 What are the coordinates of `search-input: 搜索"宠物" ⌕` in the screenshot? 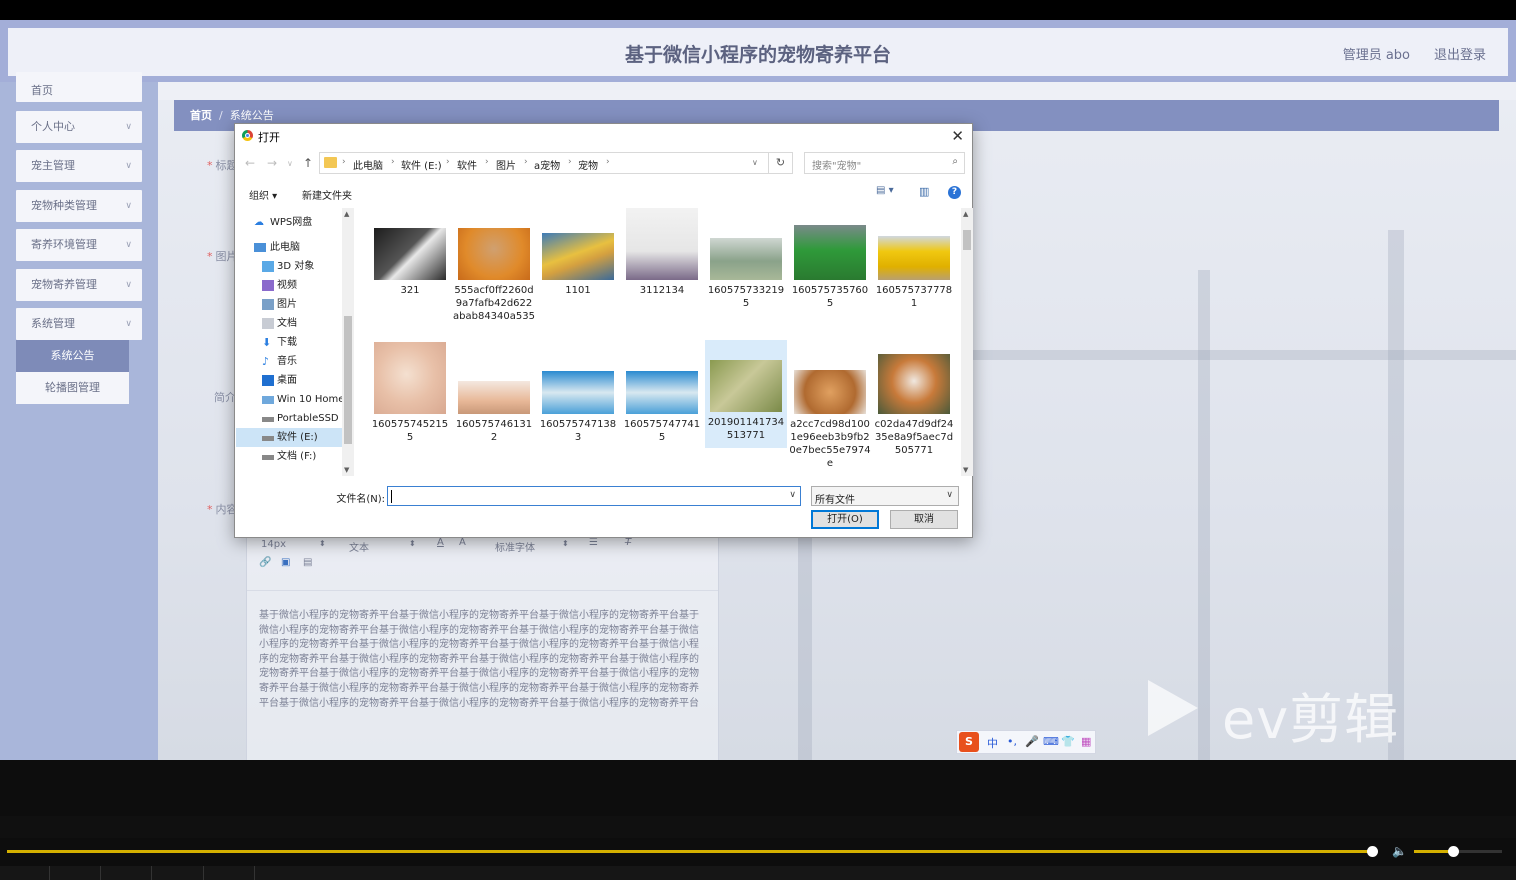 It's located at (884, 163).